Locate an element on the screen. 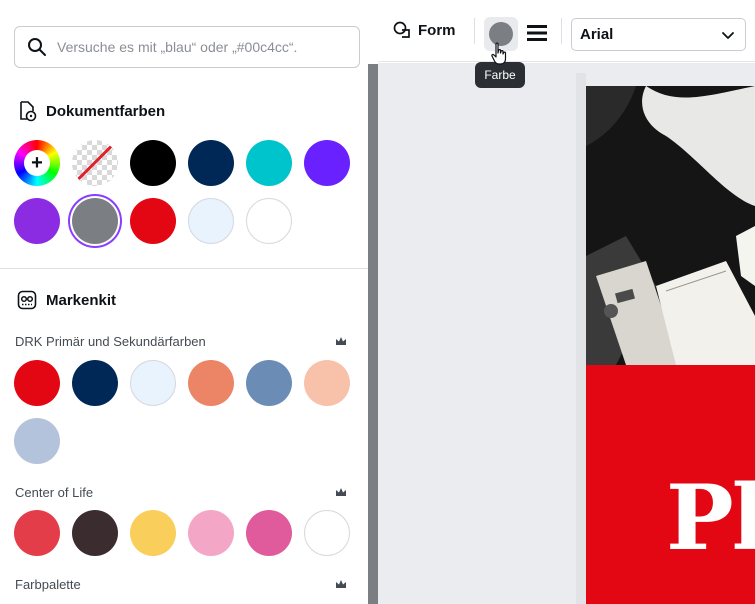 This screenshot has height=604, width=755. brand-kit-title: Markenkit is located at coordinates (81, 300).